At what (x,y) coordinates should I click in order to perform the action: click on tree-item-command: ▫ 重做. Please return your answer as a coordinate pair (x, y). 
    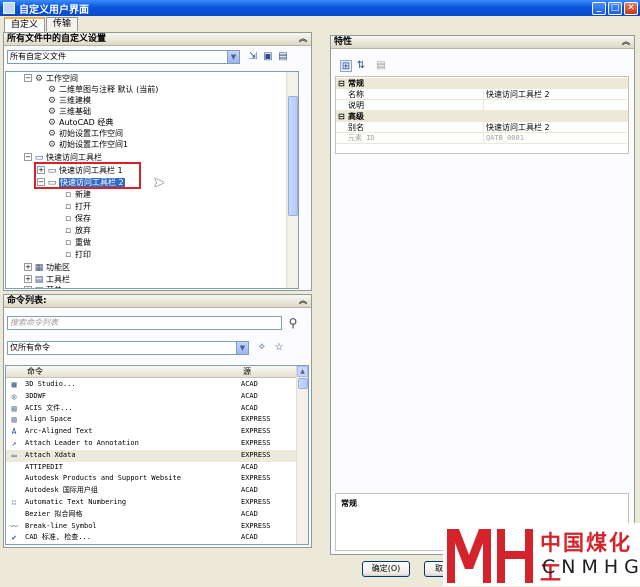
    Looking at the image, I should click on (77, 242).